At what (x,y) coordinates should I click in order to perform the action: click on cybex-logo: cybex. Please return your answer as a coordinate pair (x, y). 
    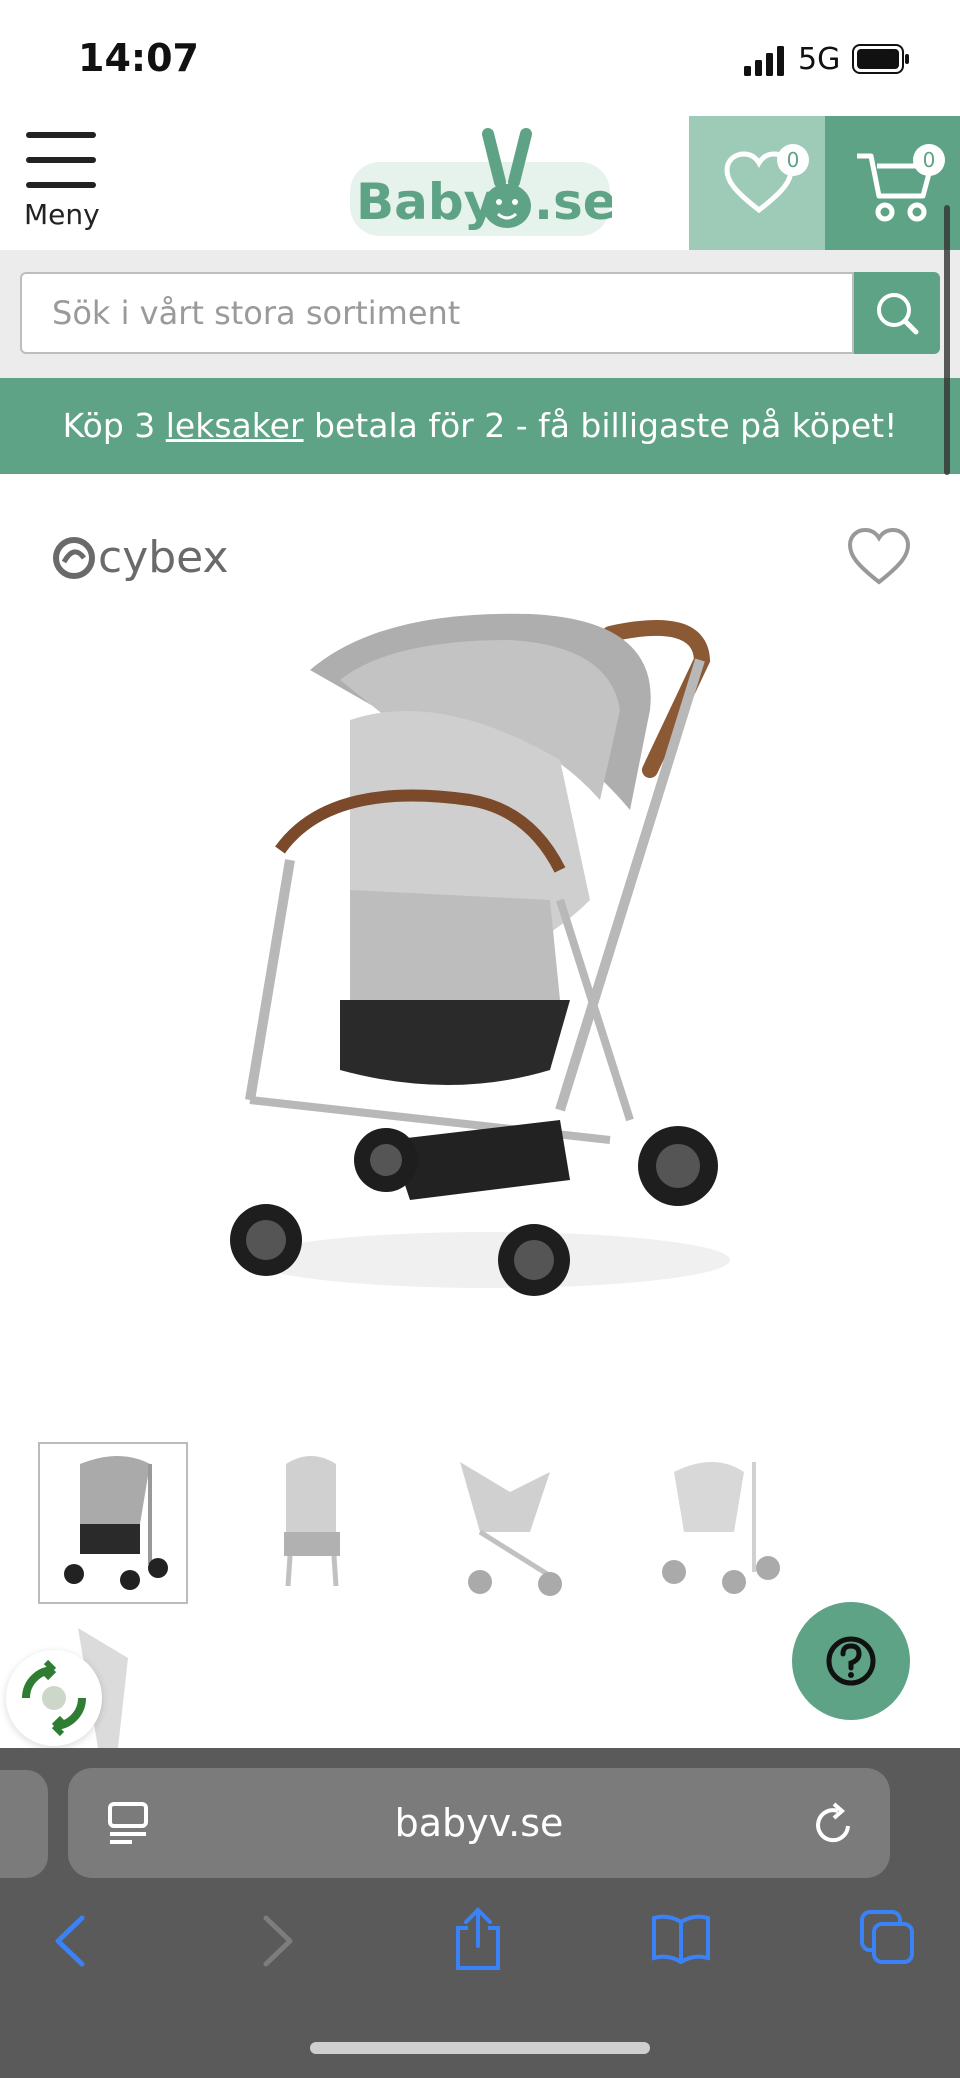
    Looking at the image, I should click on (141, 557).